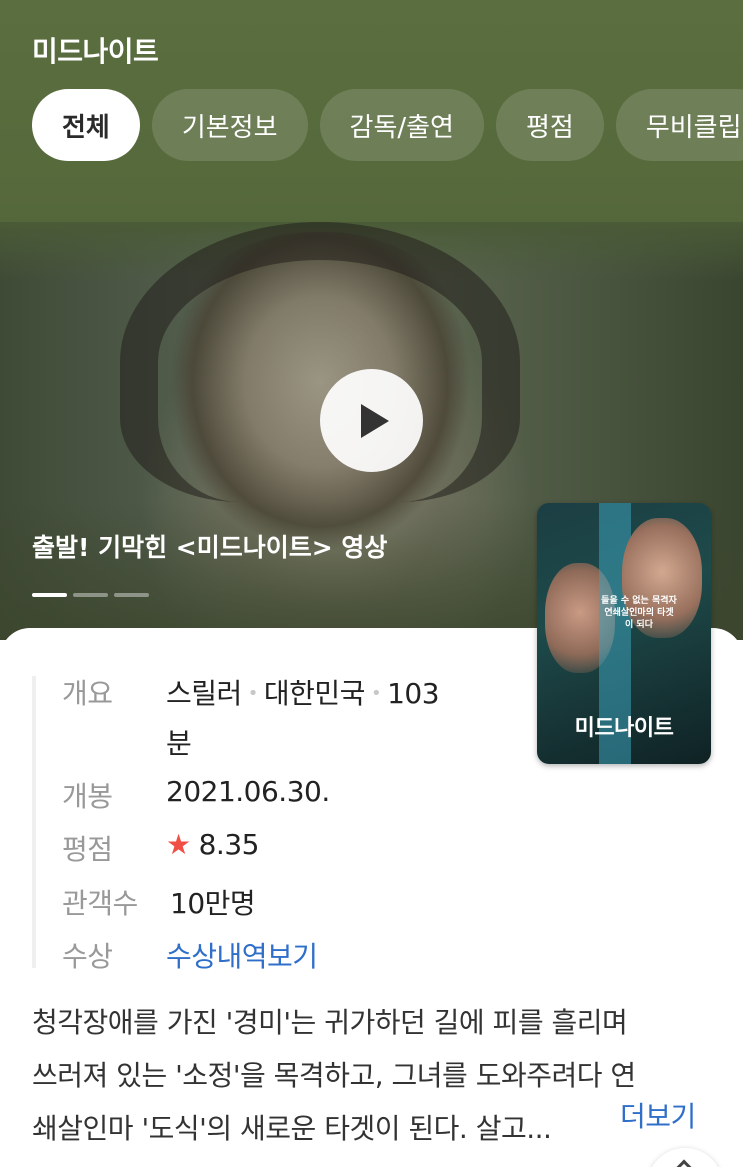 This screenshot has height=1167, width=743. What do you see at coordinates (549, 125) in the screenshot?
I see `tab-rating: 평점` at bounding box center [549, 125].